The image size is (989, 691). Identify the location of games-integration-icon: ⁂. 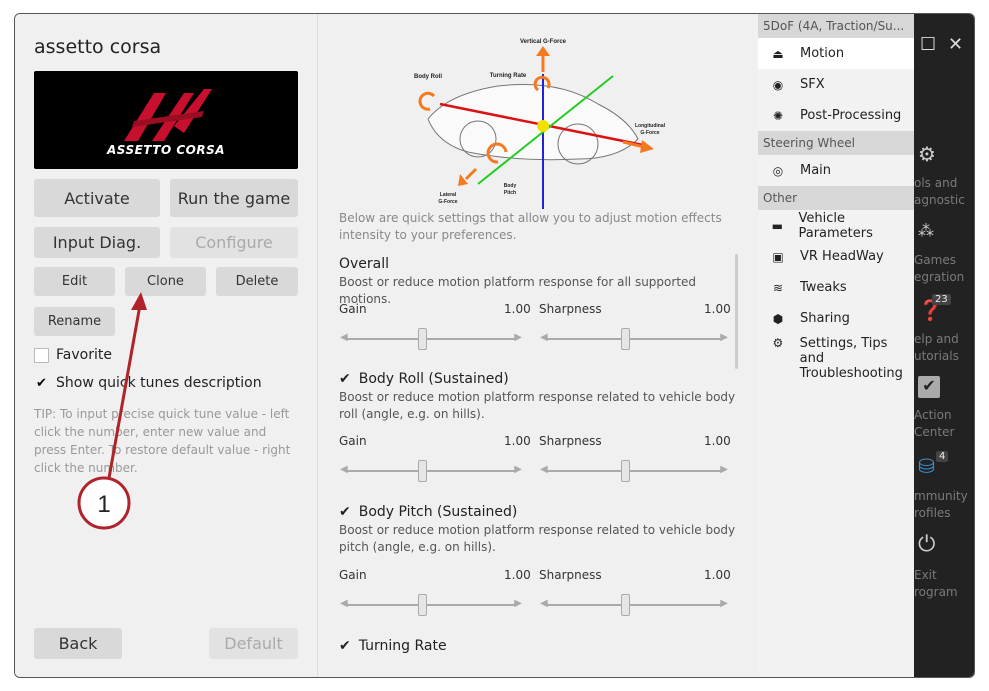
(926, 230).